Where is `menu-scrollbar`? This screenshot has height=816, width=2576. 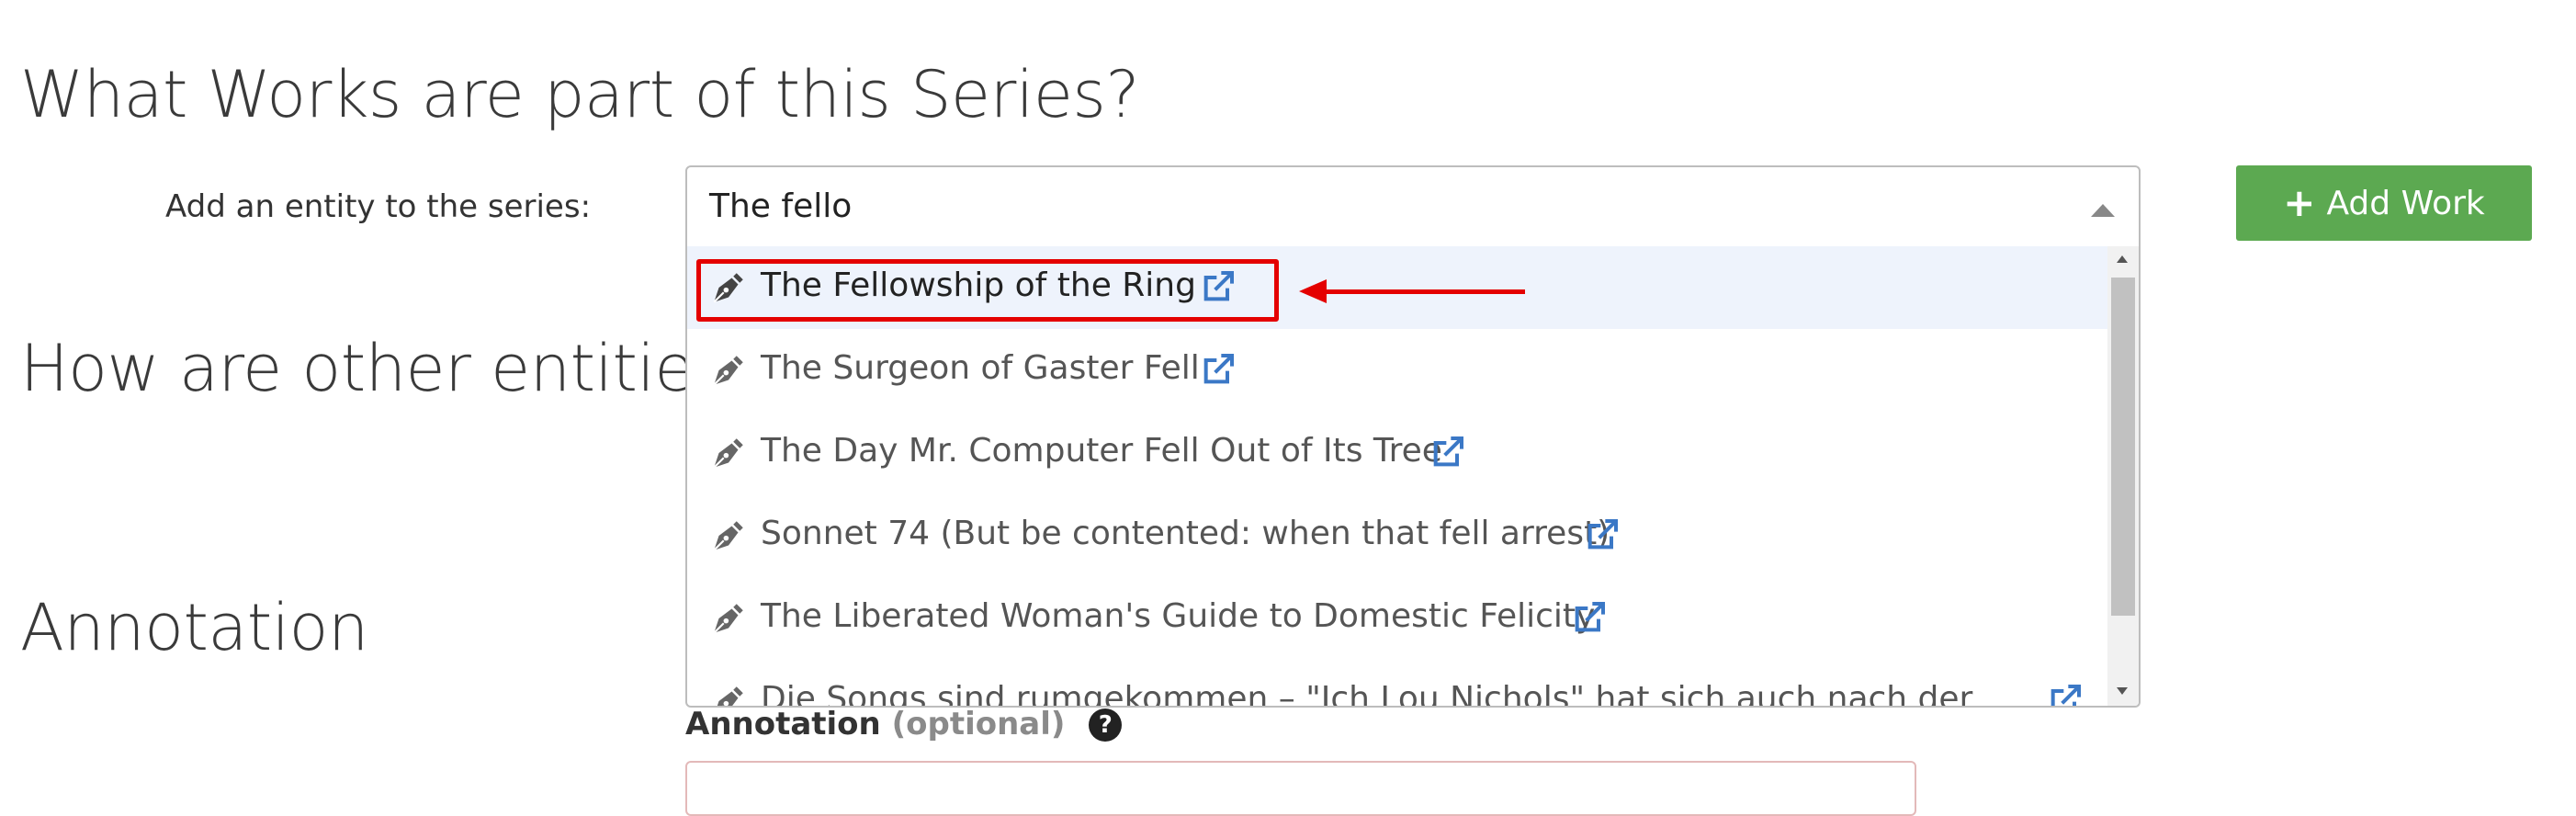 menu-scrollbar is located at coordinates (2123, 476).